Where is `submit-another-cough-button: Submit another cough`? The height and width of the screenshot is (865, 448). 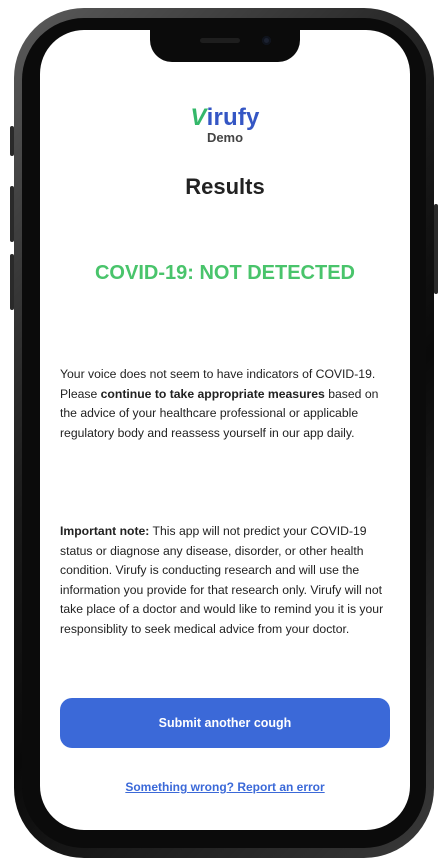 submit-another-cough-button: Submit another cough is located at coordinates (225, 723).